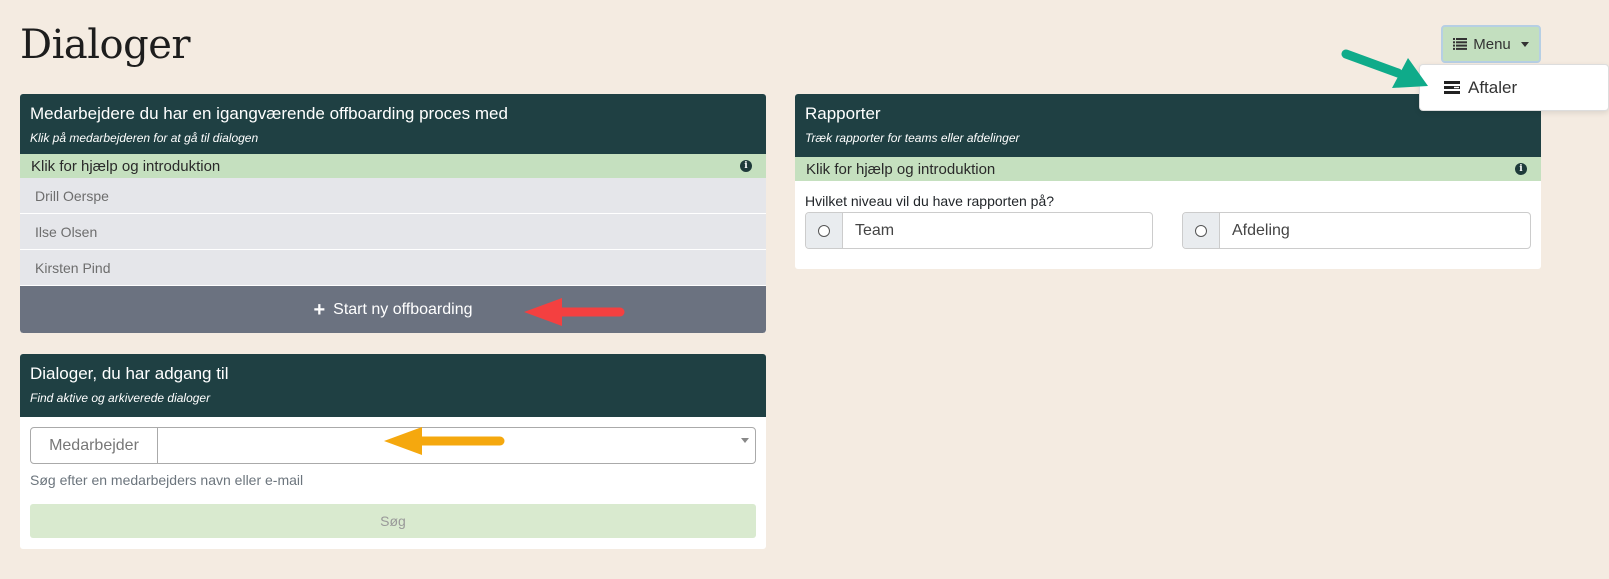  What do you see at coordinates (574, 312) in the screenshot?
I see `annotation-arrow-red` at bounding box center [574, 312].